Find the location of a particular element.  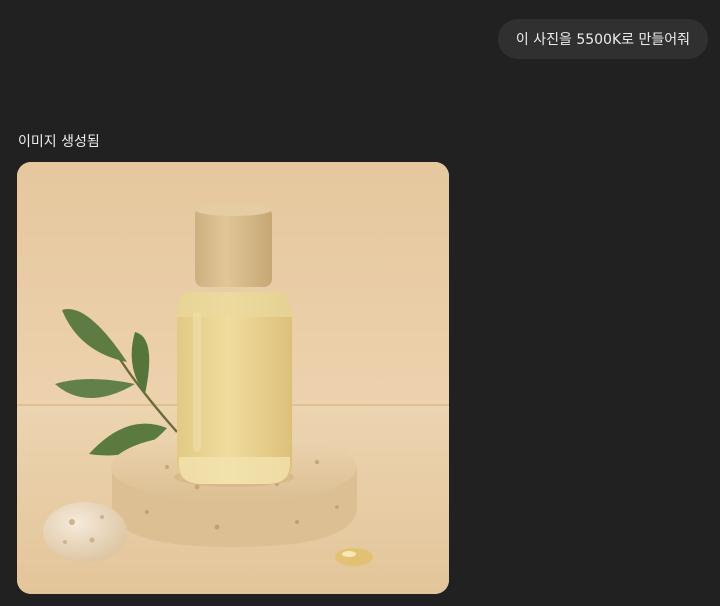

user-message-text: 이 사진을 5500K로 만들어줘 is located at coordinates (602, 40).